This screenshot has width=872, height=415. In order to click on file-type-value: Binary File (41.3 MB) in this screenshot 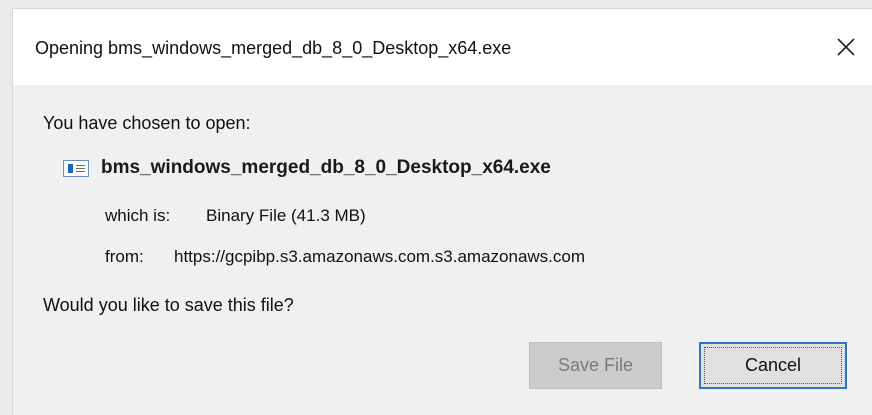, I will do `click(286, 215)`.